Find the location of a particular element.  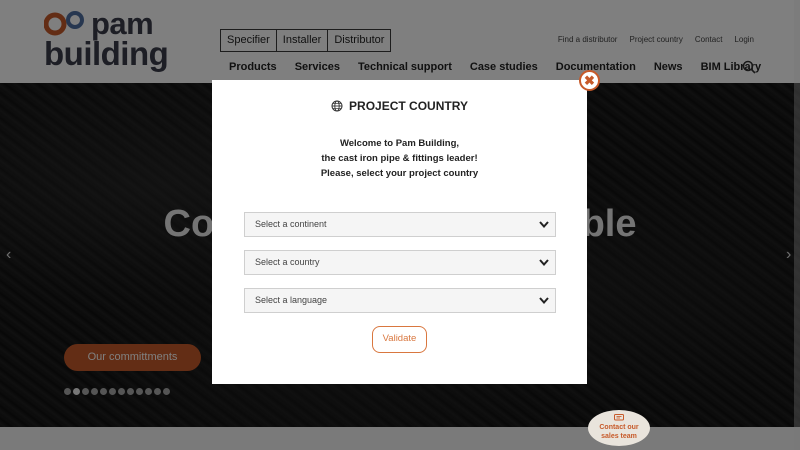

close-modal-button: ✖ is located at coordinates (589, 80).